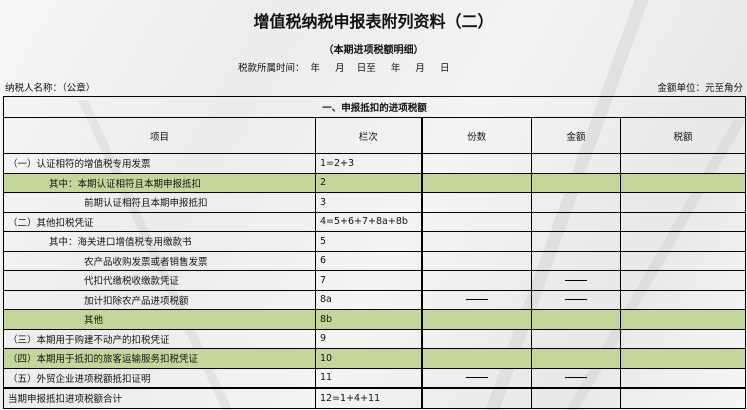 This screenshot has width=747, height=410. What do you see at coordinates (368, 378) in the screenshot?
I see `row-line: 11` at bounding box center [368, 378].